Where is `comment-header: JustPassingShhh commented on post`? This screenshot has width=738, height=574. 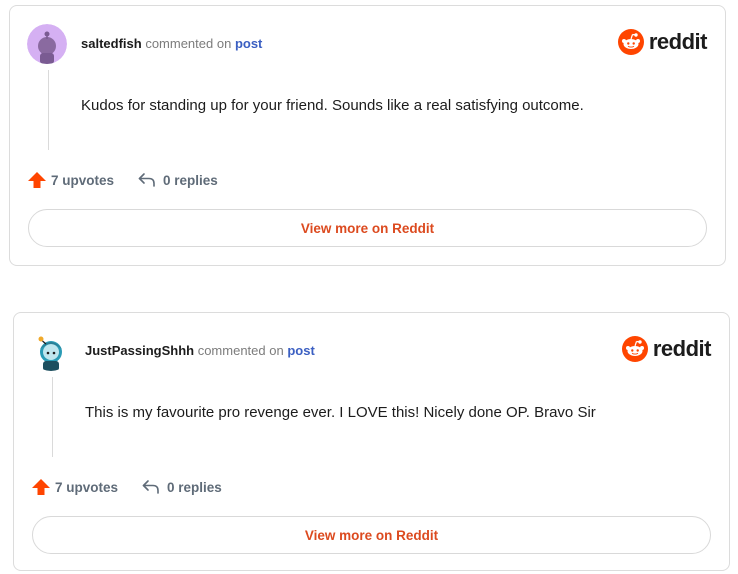
comment-header: JustPassingShhh commented on post is located at coordinates (200, 350).